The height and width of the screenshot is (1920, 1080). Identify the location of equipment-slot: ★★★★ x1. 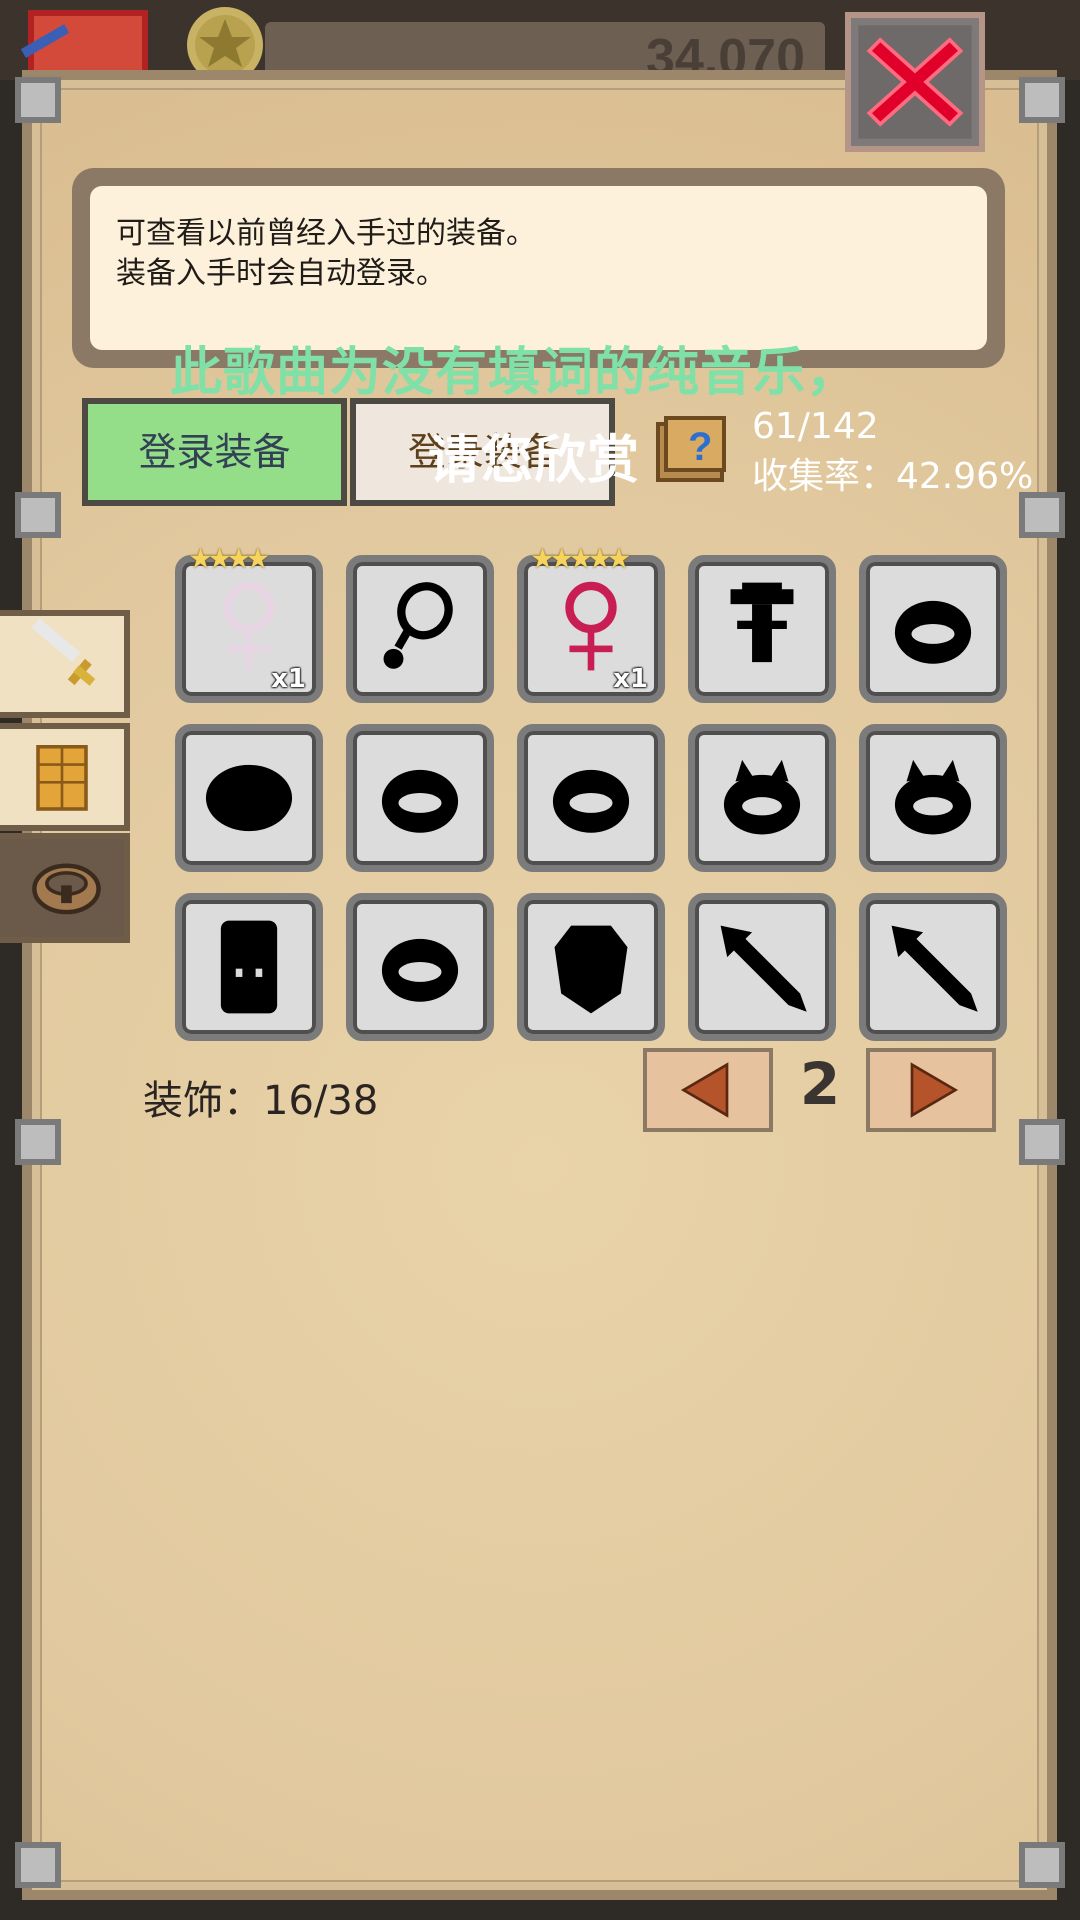
(249, 622).